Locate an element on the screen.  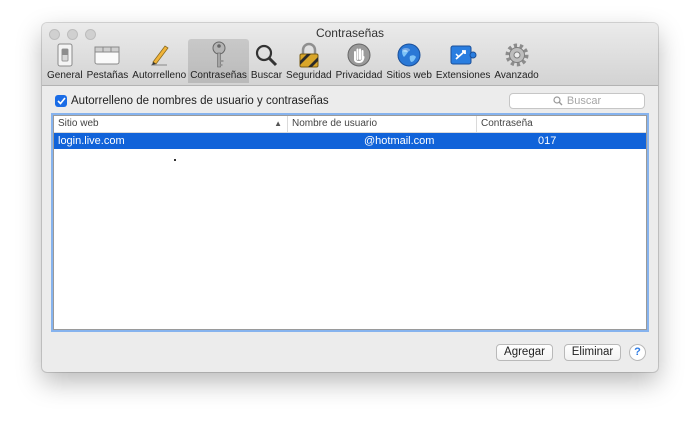
tab-label: Avanzado is located at coordinates (516, 75).